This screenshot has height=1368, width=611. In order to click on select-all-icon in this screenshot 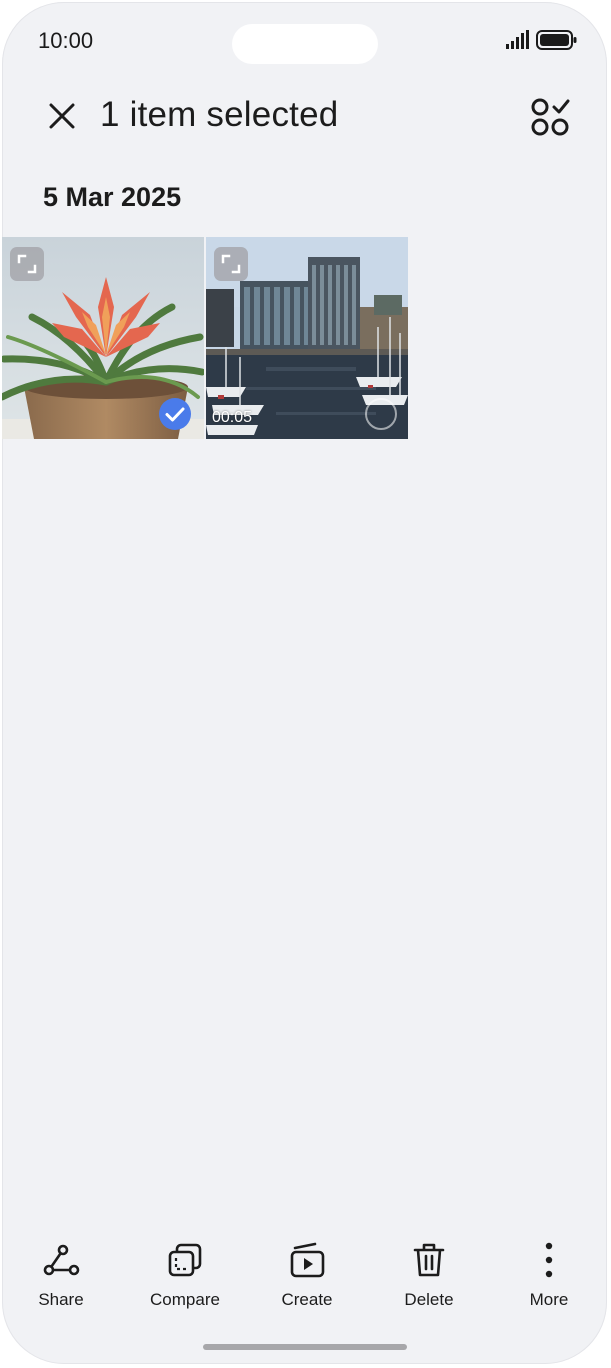, I will do `click(551, 118)`.